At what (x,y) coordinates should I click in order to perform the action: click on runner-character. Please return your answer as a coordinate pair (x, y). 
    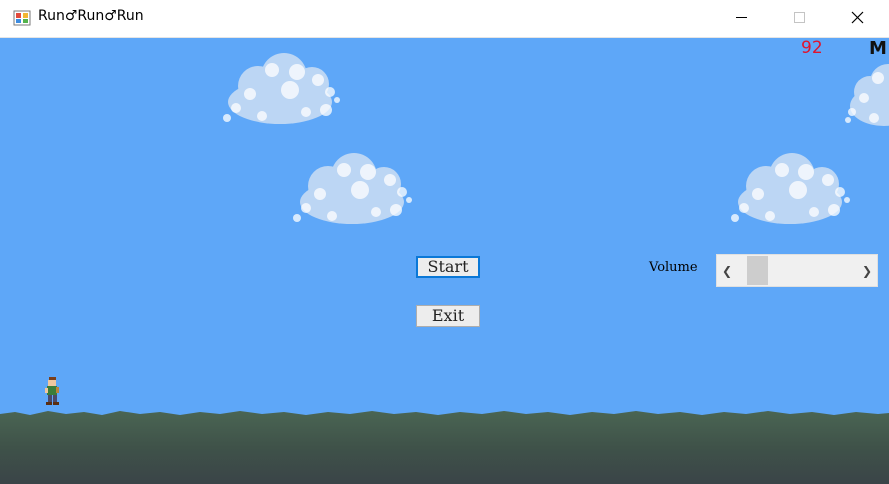
    Looking at the image, I should click on (52, 391).